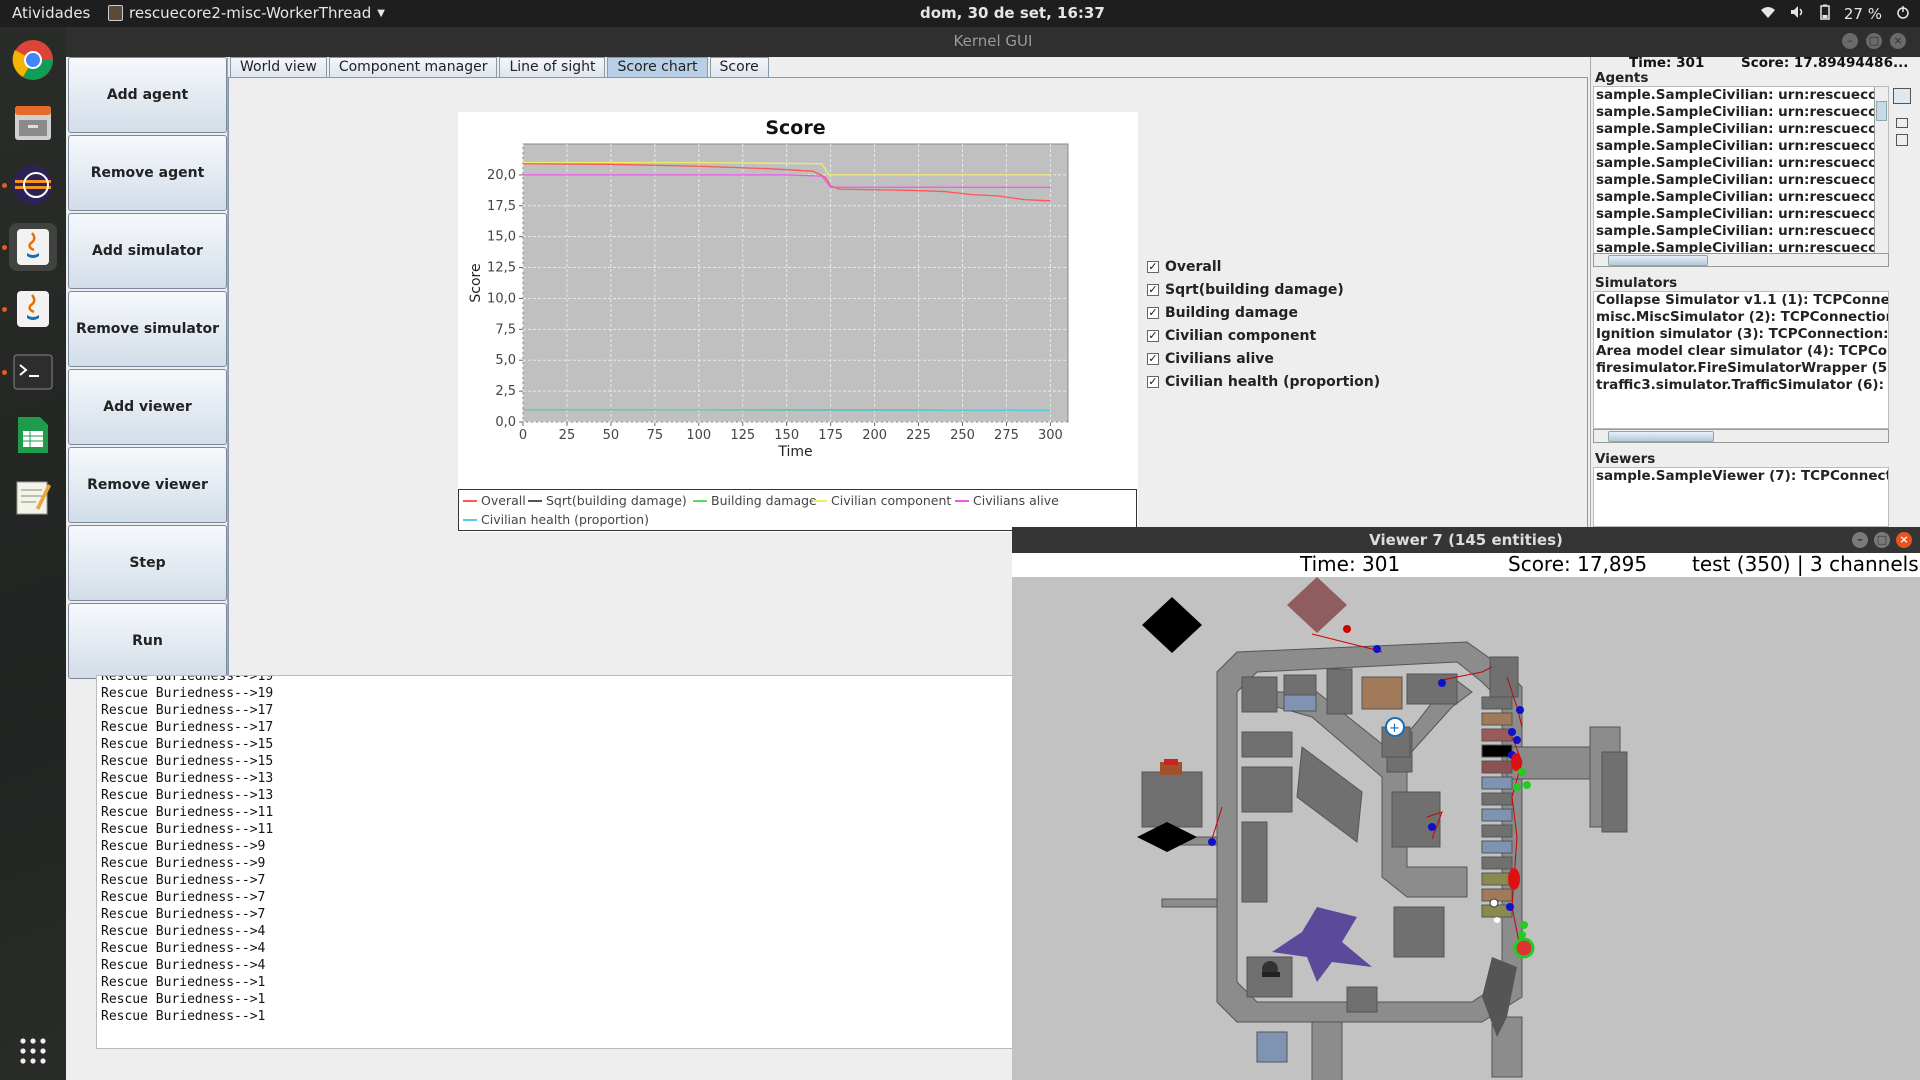  What do you see at coordinates (1012, 13) in the screenshot?
I see `clock: dom, 30 de set, 16:37` at bounding box center [1012, 13].